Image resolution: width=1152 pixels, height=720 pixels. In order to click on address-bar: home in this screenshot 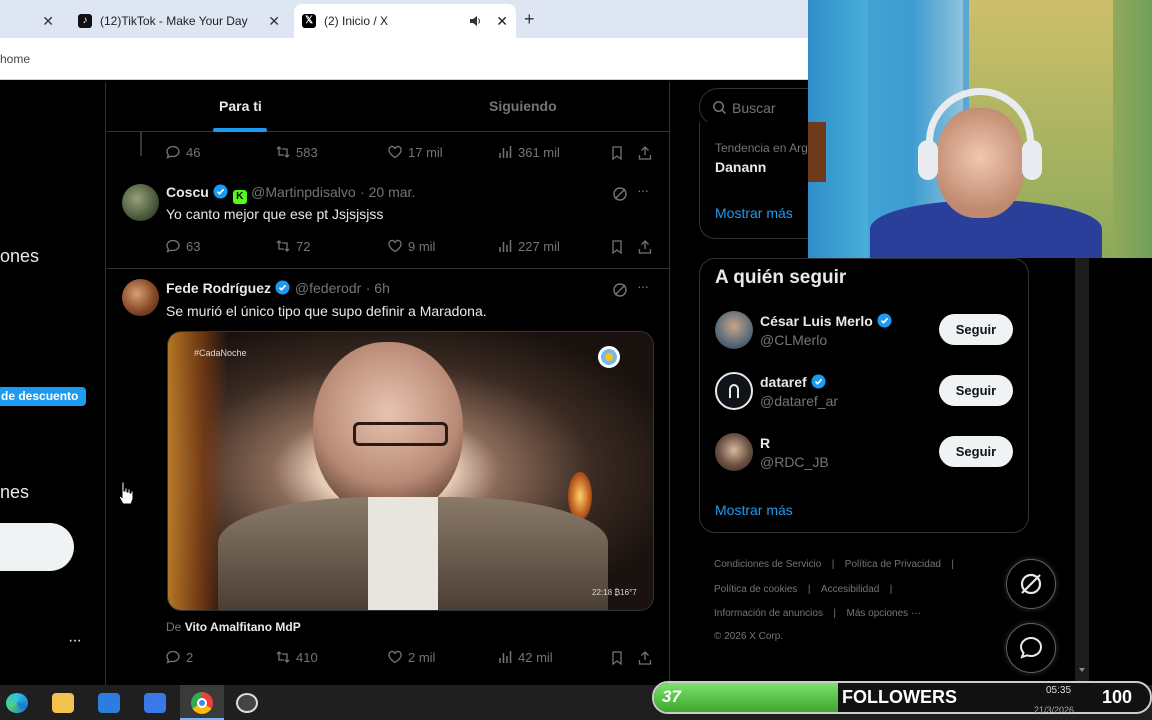, I will do `click(404, 59)`.